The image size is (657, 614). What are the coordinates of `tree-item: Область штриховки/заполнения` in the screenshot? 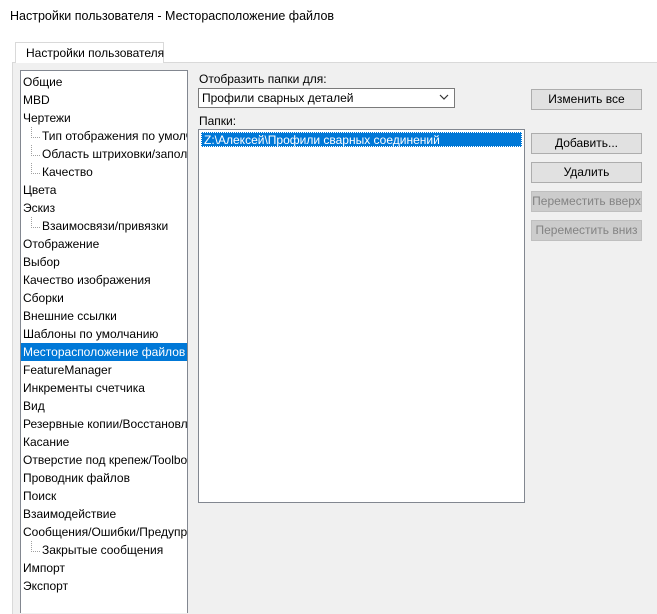 It's located at (104, 154).